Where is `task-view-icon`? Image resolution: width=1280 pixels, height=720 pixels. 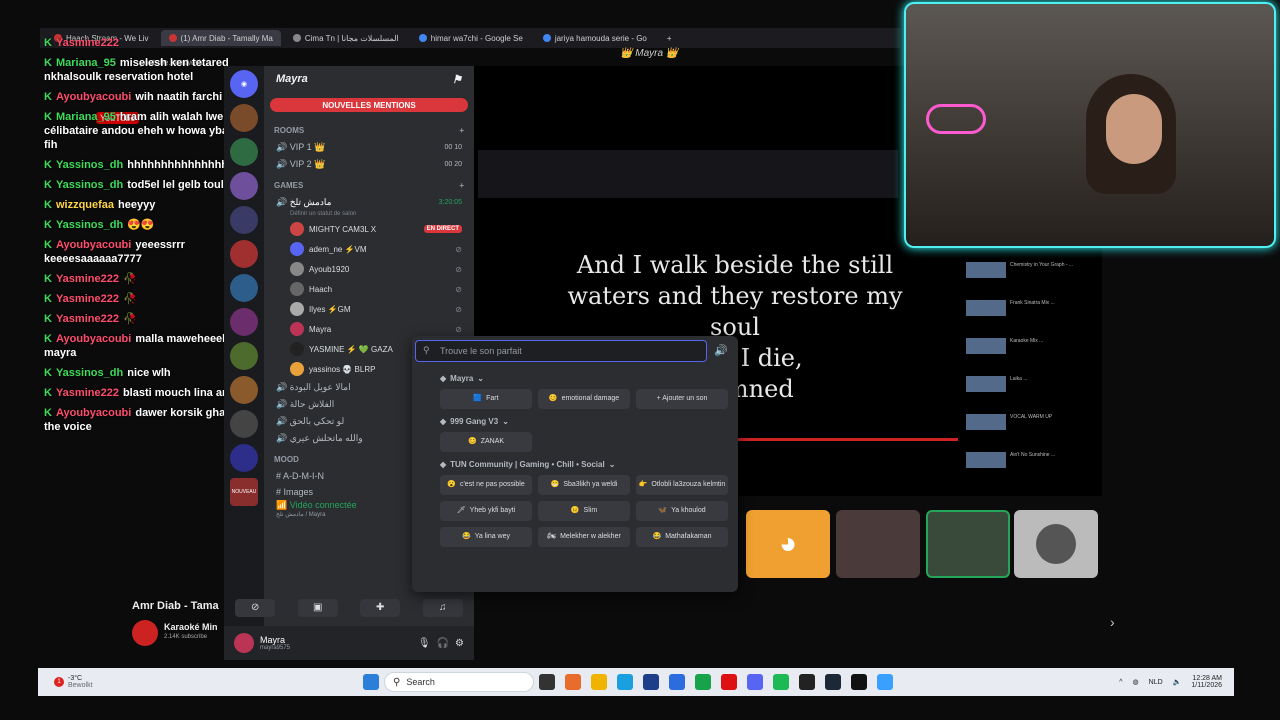 task-view-icon is located at coordinates (547, 682).